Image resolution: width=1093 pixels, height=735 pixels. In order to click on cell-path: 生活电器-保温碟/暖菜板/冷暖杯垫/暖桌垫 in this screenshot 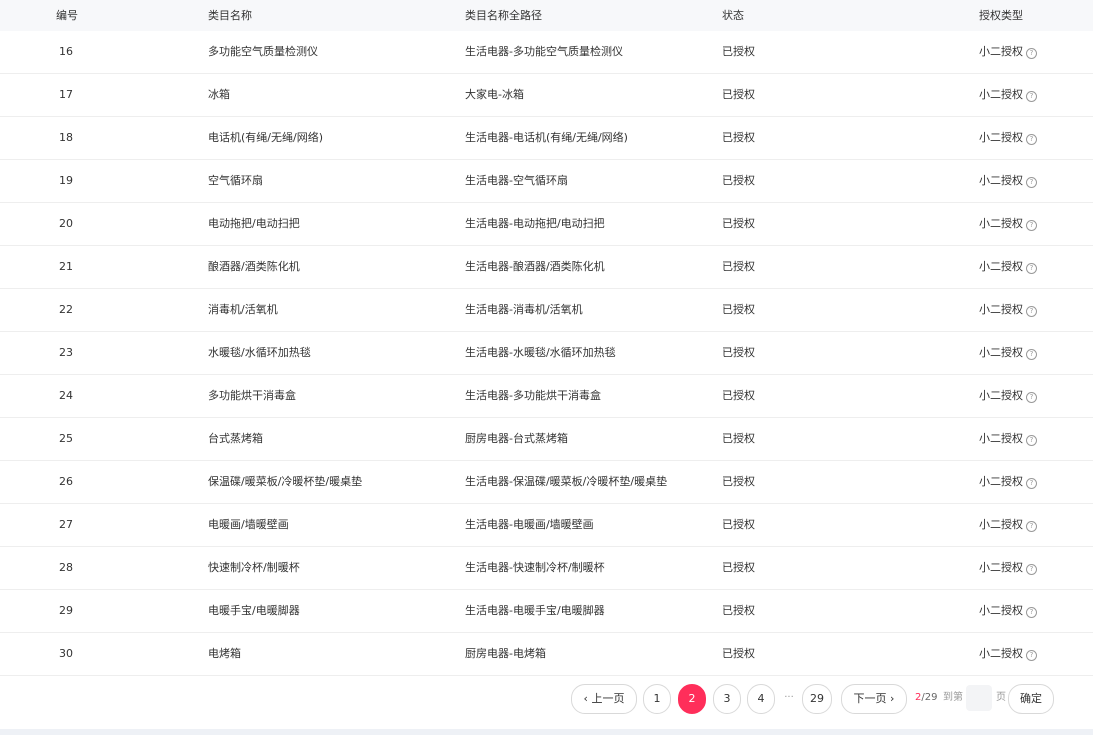, I will do `click(566, 481)`.